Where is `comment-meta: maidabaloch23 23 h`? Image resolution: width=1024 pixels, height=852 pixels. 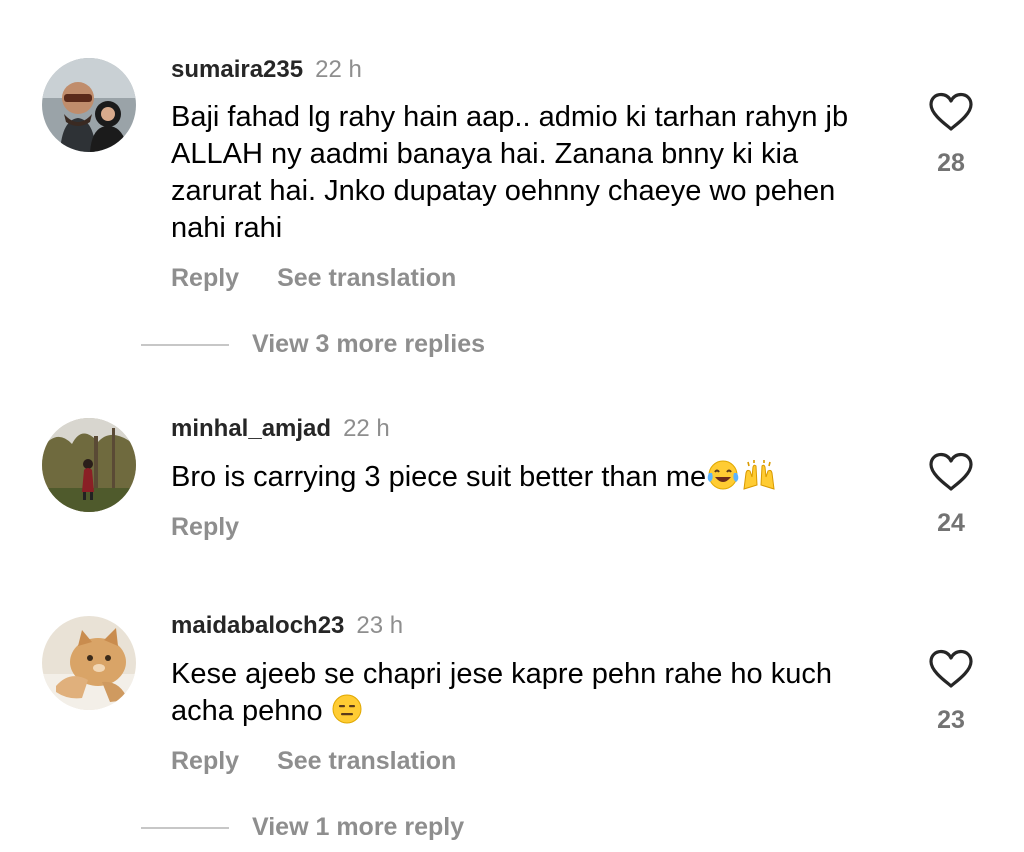 comment-meta: maidabaloch23 23 h is located at coordinates (287, 626).